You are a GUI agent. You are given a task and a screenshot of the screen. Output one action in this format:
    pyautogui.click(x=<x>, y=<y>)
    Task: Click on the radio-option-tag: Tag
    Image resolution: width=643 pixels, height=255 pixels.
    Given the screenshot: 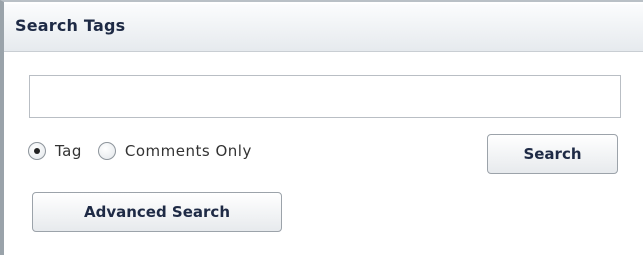 What is the action you would take?
    pyautogui.click(x=55, y=151)
    